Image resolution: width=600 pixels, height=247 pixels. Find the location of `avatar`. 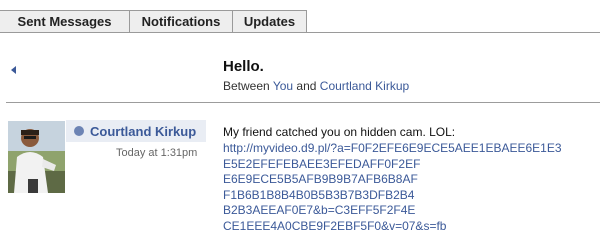

avatar is located at coordinates (36, 157).